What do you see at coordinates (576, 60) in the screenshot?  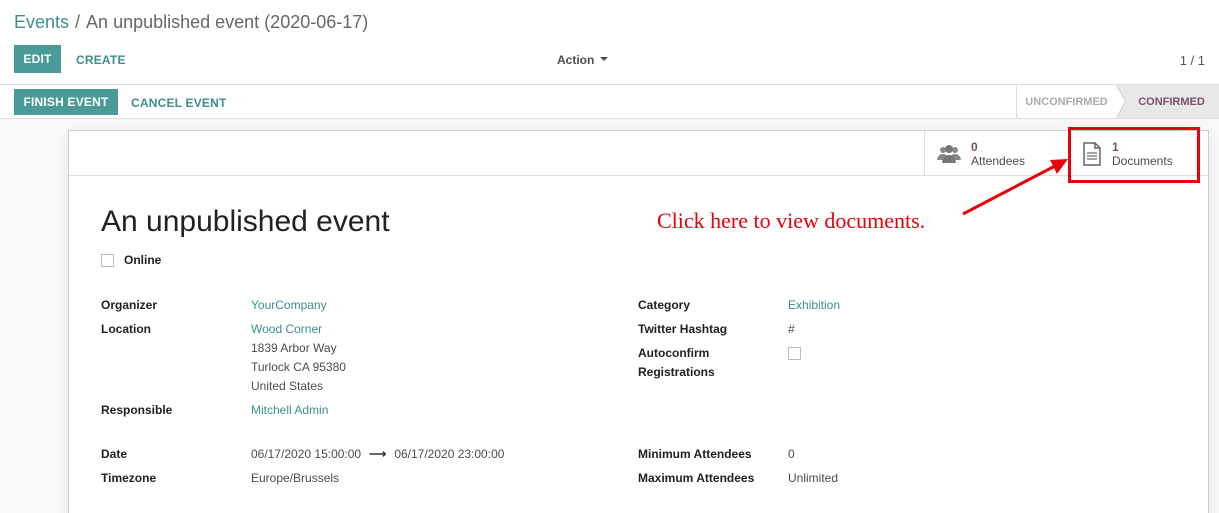 I see `action-label: Action` at bounding box center [576, 60].